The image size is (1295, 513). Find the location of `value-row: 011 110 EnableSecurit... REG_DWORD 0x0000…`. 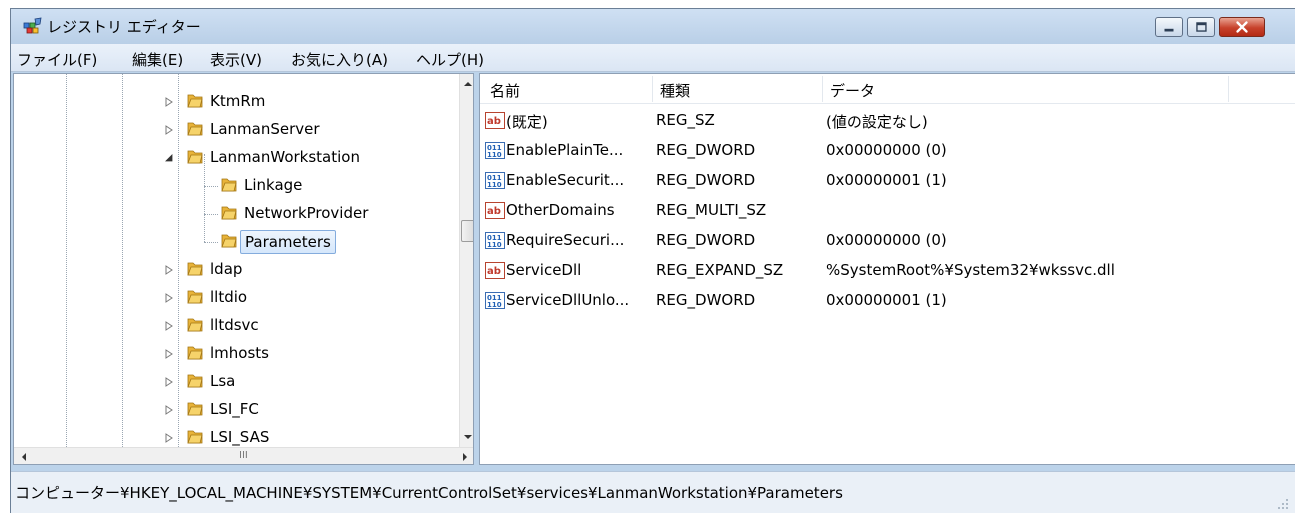

value-row: 011 110 EnableSecurit... REG_DWORD 0x0000… is located at coordinates (887, 181).